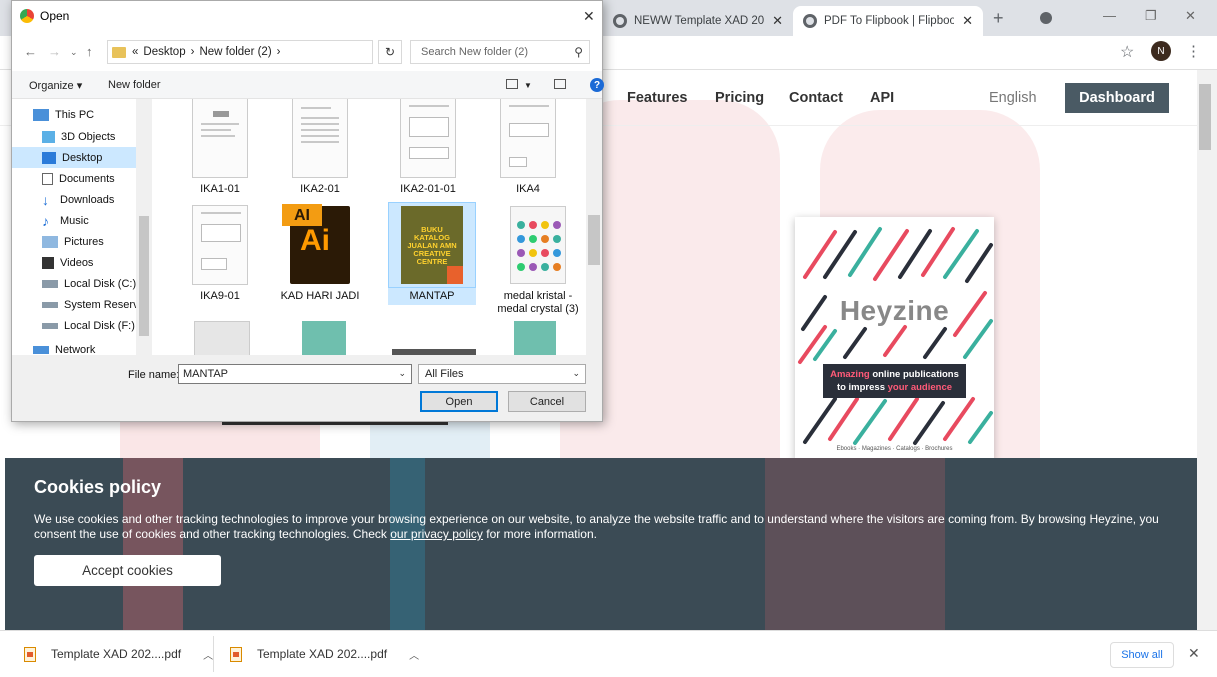 The image size is (1217, 677). I want to click on address-bar: « Desktop › New folder (2) › ⌄, so click(282, 52).